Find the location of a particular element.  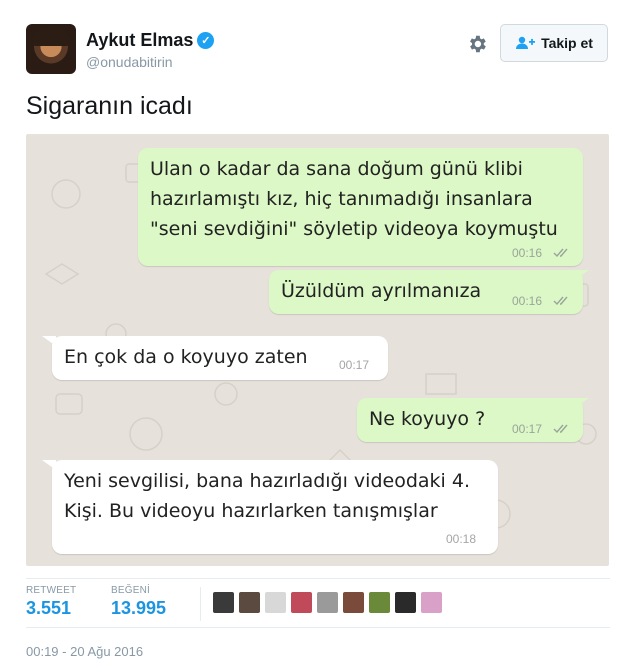

verified-badge-icon: ✓ is located at coordinates (206, 40).